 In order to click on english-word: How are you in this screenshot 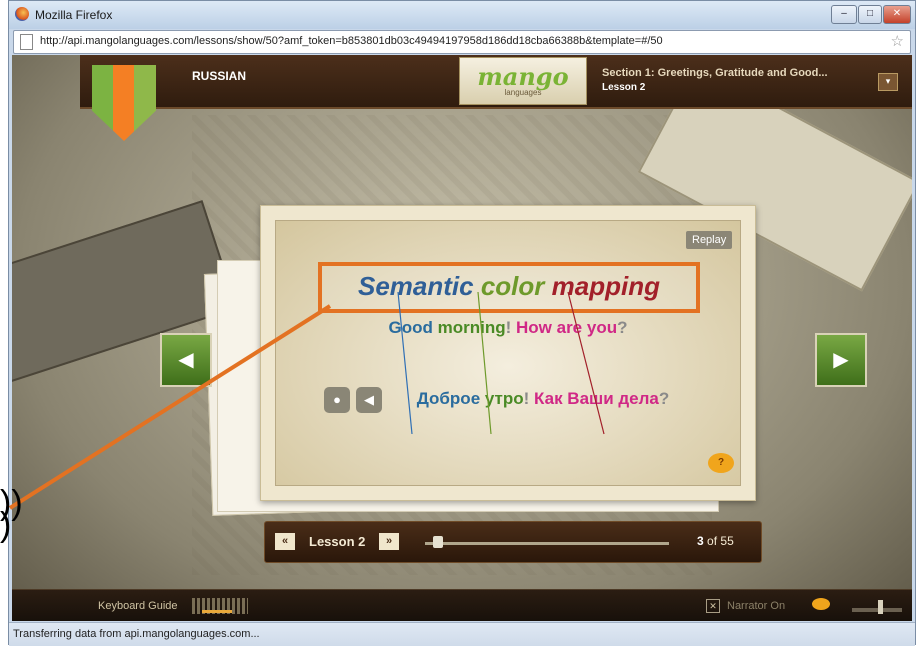, I will do `click(564, 327)`.